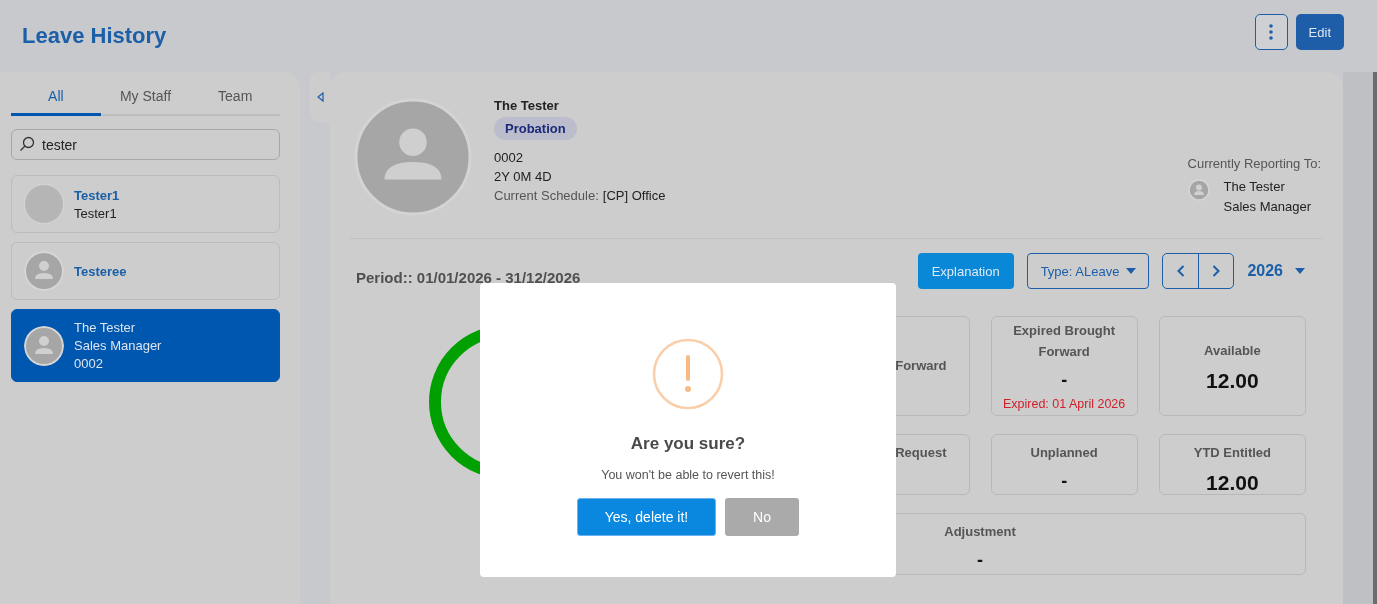 The height and width of the screenshot is (604, 1377). I want to click on person-name: The Tester, so click(105, 327).